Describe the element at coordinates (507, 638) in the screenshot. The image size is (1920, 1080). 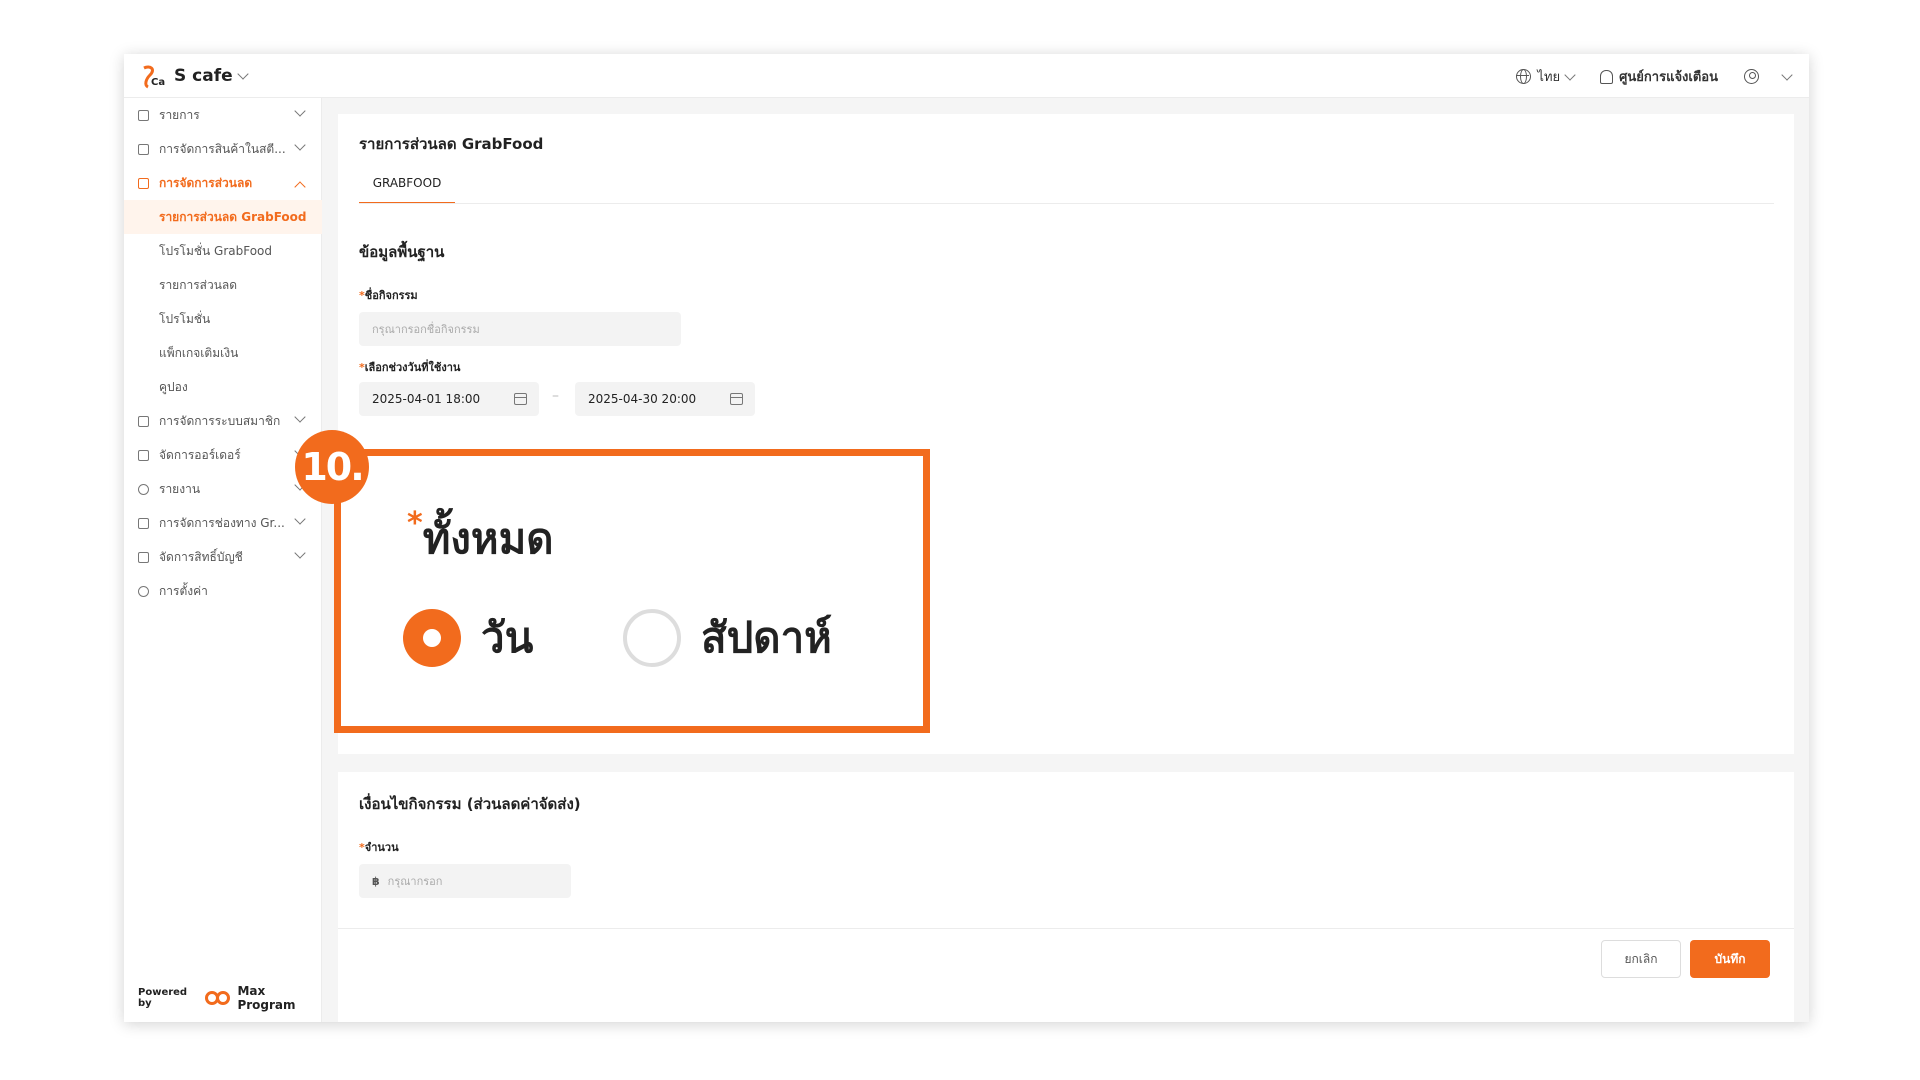
I see `radio-day-label: วัน` at that location.